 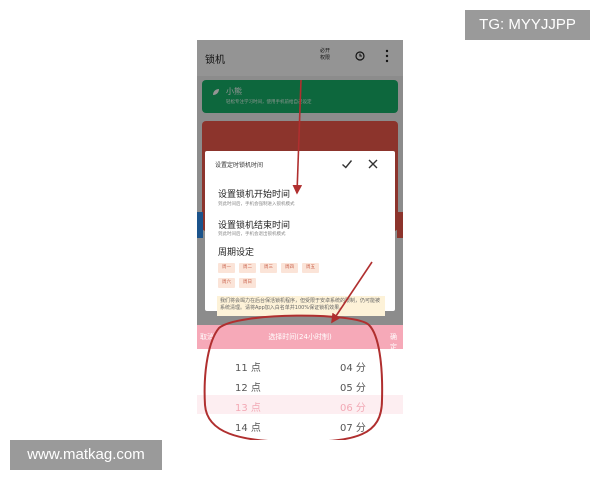 I want to click on picker-row: 11 点 04 分, so click(x=300, y=365).